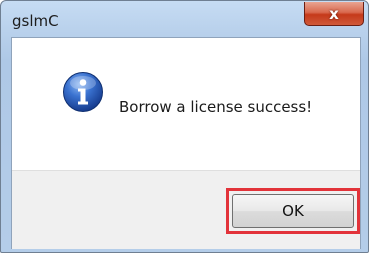  I want to click on message-text: Borrow a license success!, so click(216, 107).